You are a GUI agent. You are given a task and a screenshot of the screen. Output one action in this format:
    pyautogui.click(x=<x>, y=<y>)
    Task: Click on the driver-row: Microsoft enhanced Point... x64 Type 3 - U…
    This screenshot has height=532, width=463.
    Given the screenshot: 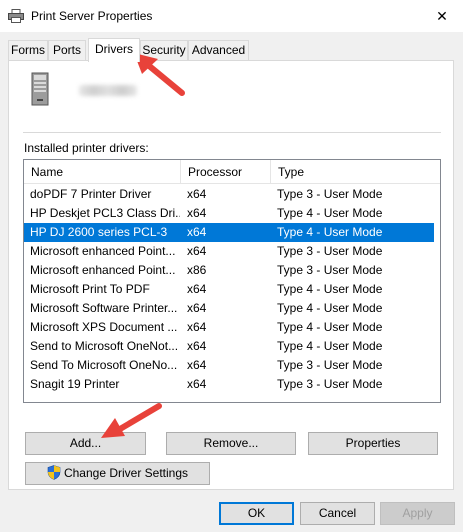 What is the action you would take?
    pyautogui.click(x=229, y=251)
    